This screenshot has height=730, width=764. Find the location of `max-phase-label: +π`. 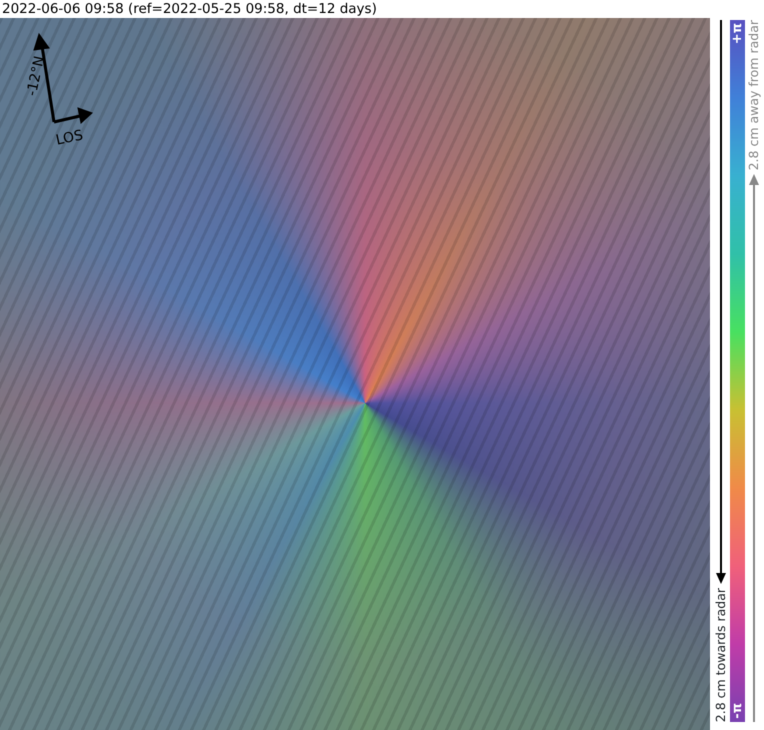

max-phase-label: +π is located at coordinates (737, 33).